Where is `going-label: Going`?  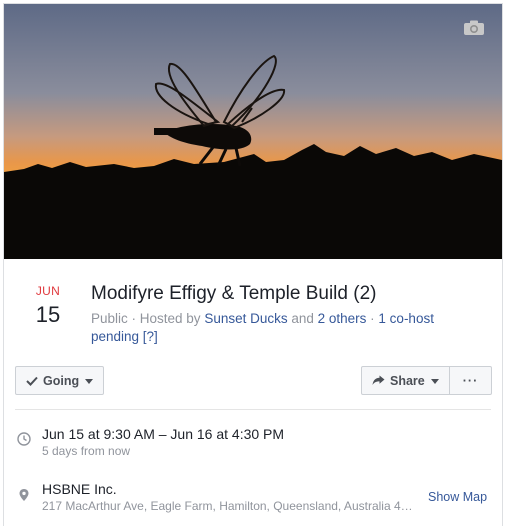
going-label: Going is located at coordinates (61, 380).